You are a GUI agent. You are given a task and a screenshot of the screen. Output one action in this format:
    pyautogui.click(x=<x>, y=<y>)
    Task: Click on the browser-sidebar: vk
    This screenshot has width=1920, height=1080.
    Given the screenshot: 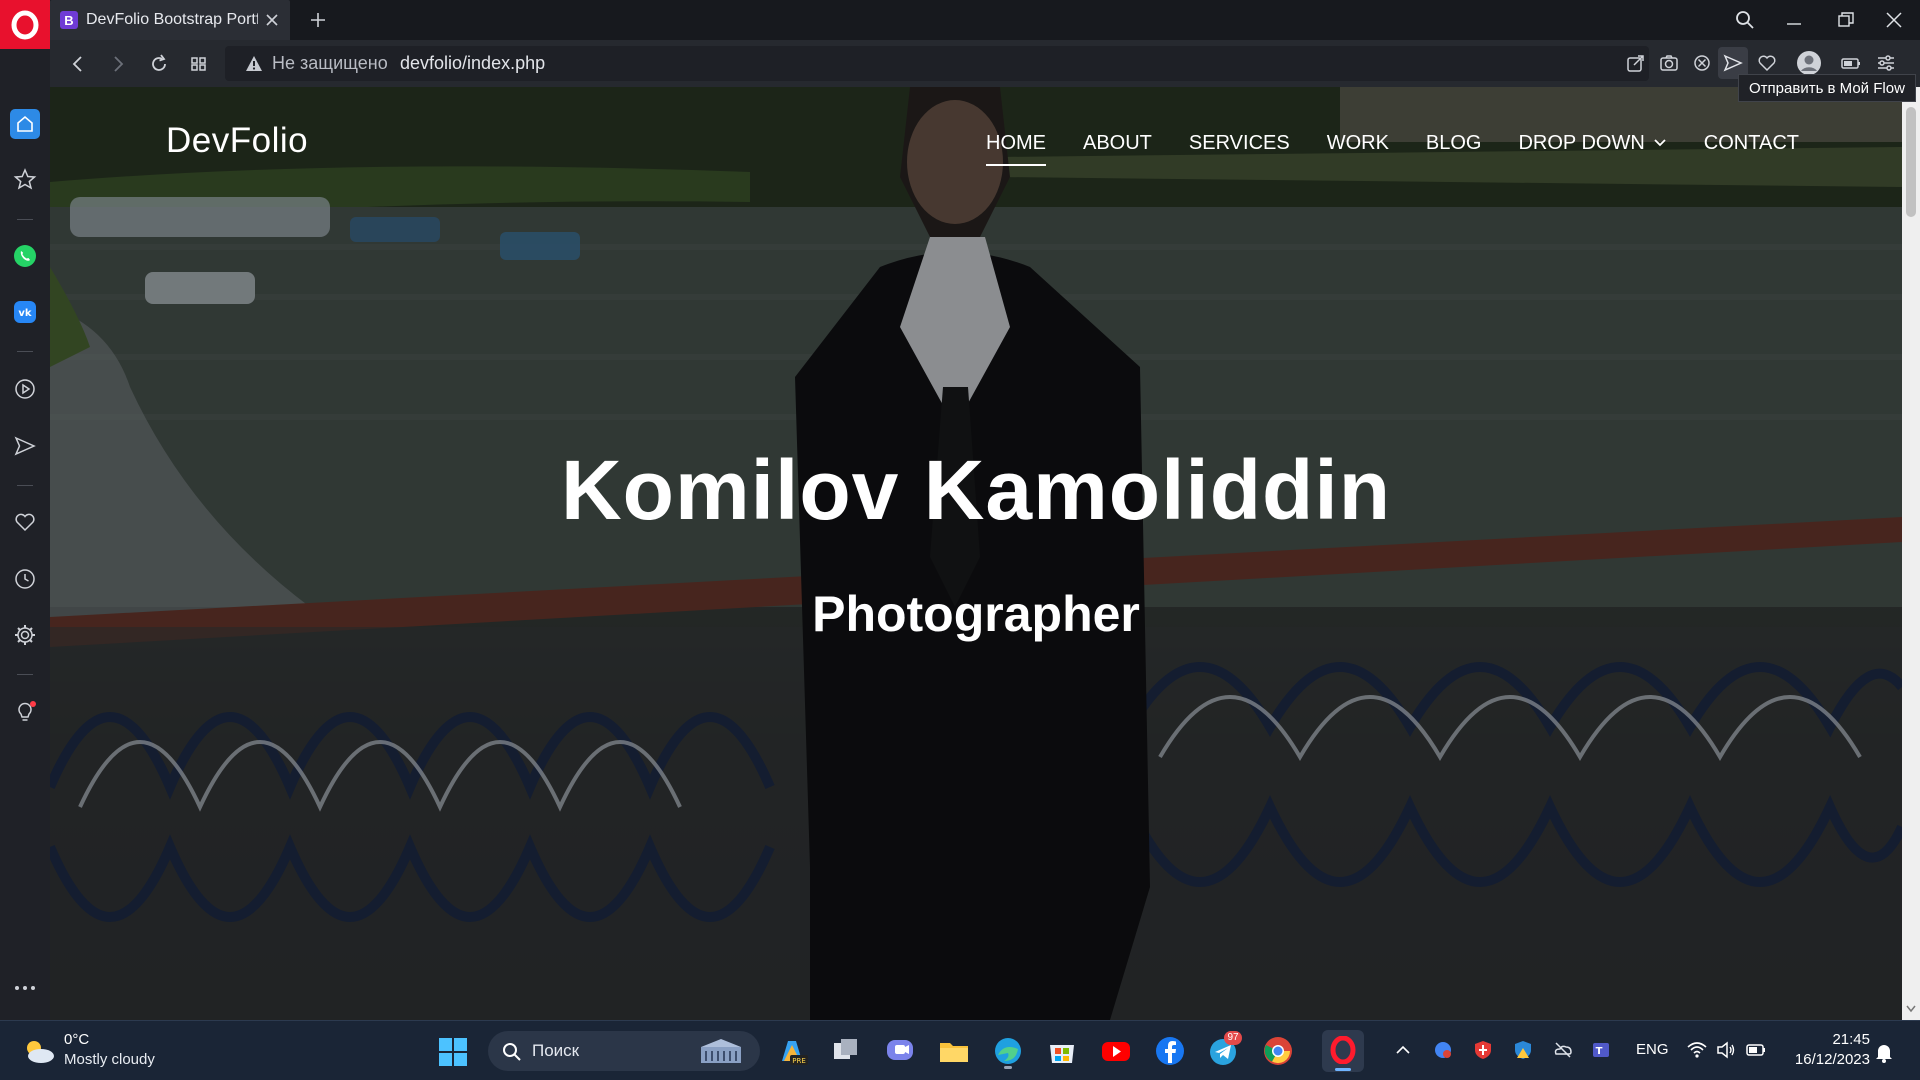 What is the action you would take?
    pyautogui.click(x=25, y=534)
    